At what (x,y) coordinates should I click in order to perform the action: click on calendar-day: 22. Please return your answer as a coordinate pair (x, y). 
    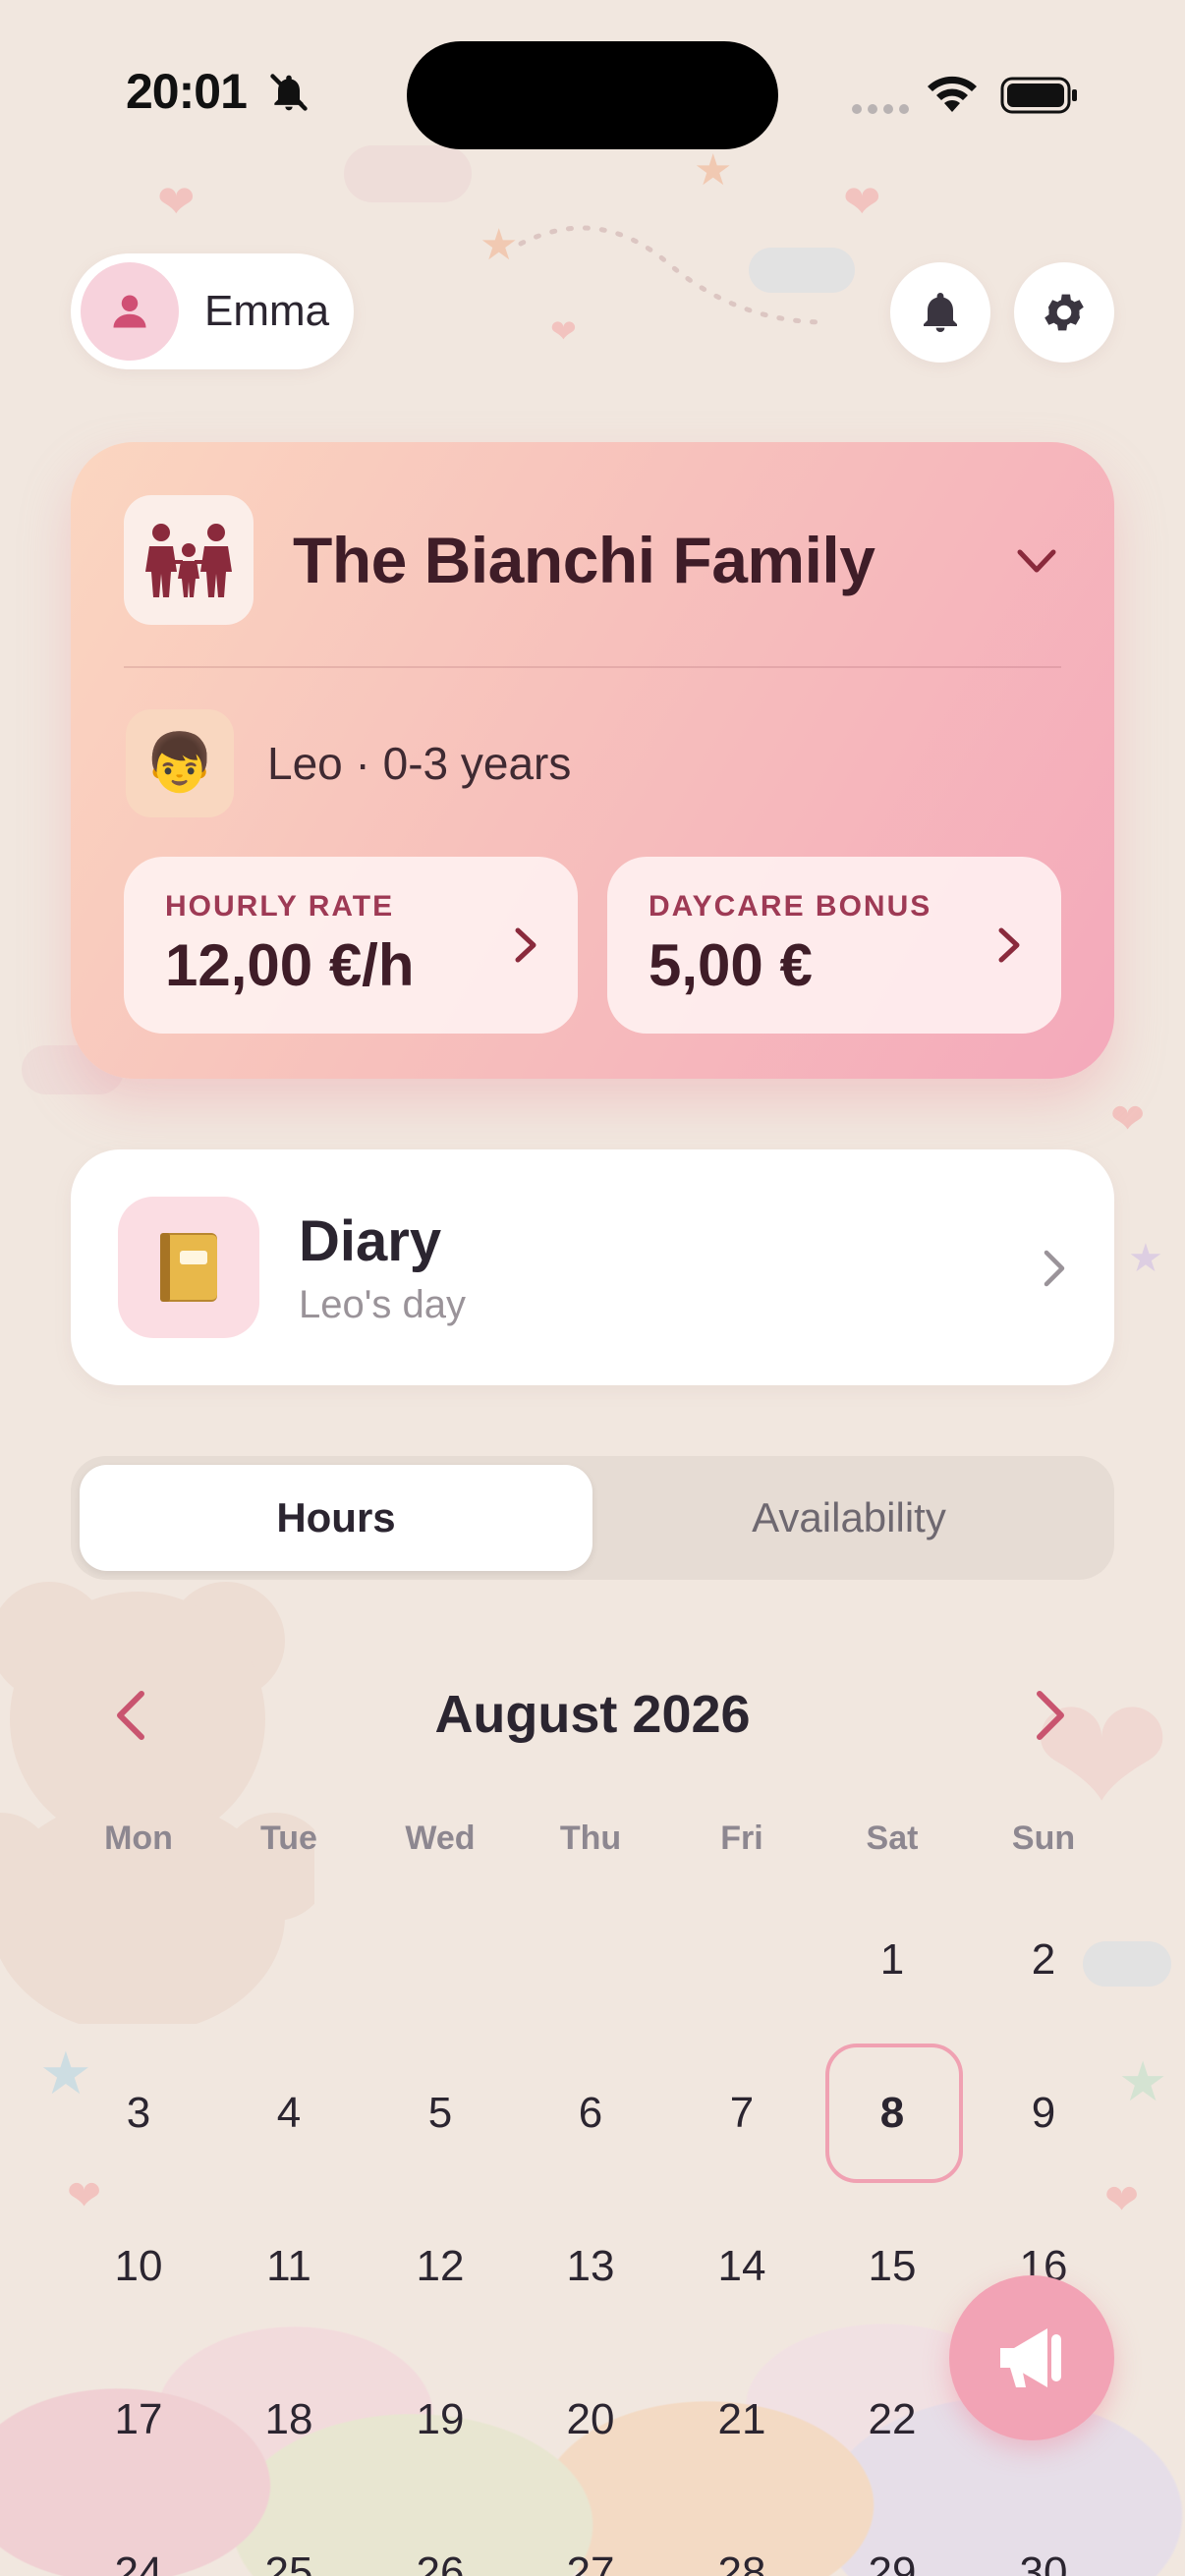
    Looking at the image, I should click on (892, 2419).